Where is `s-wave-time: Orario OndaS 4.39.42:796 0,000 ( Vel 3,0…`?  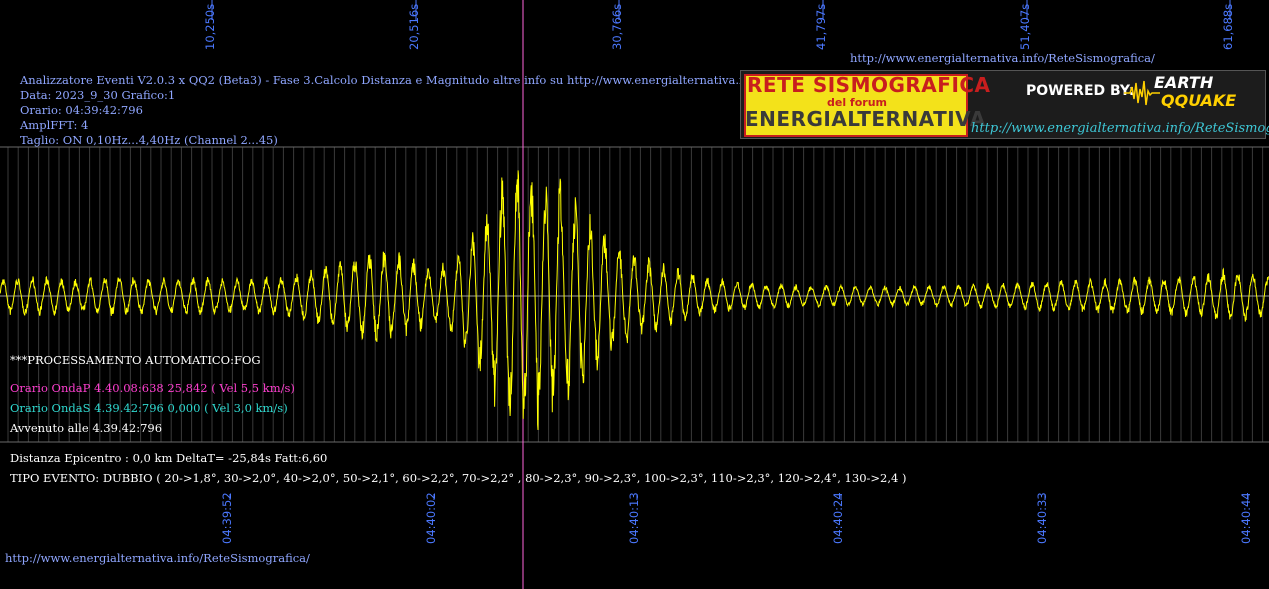
s-wave-time: Orario OndaS 4.39.42:796 0,000 ( Vel 3,0… is located at coordinates (149, 408).